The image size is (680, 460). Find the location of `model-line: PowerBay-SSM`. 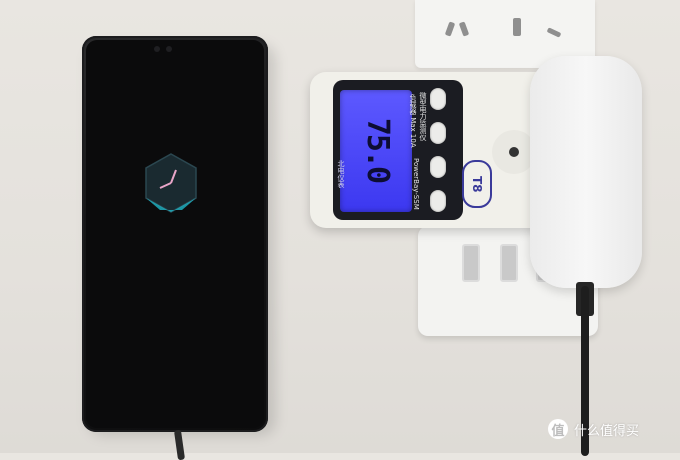

model-line: PowerBay-SSM is located at coordinates (416, 184).